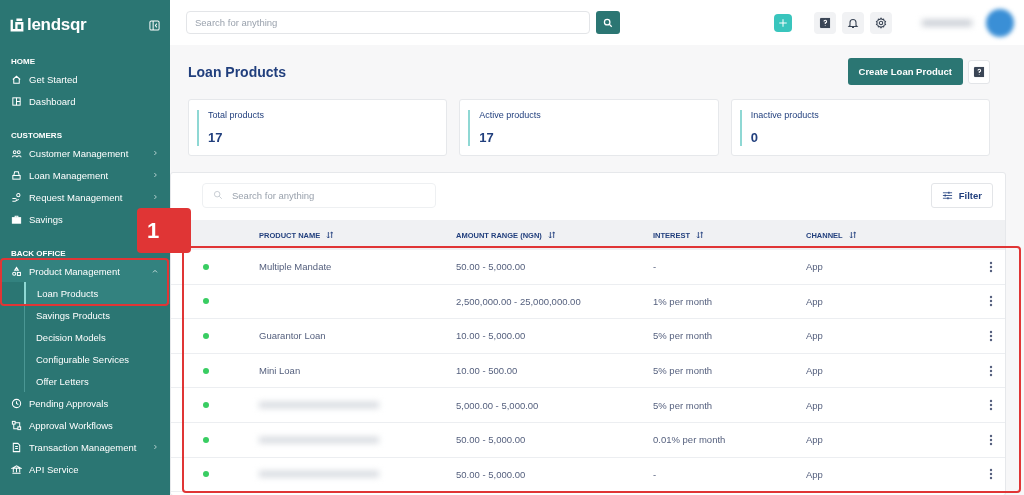  What do you see at coordinates (38, 253) in the screenshot?
I see `section-heading: BACK OFFICE` at bounding box center [38, 253].